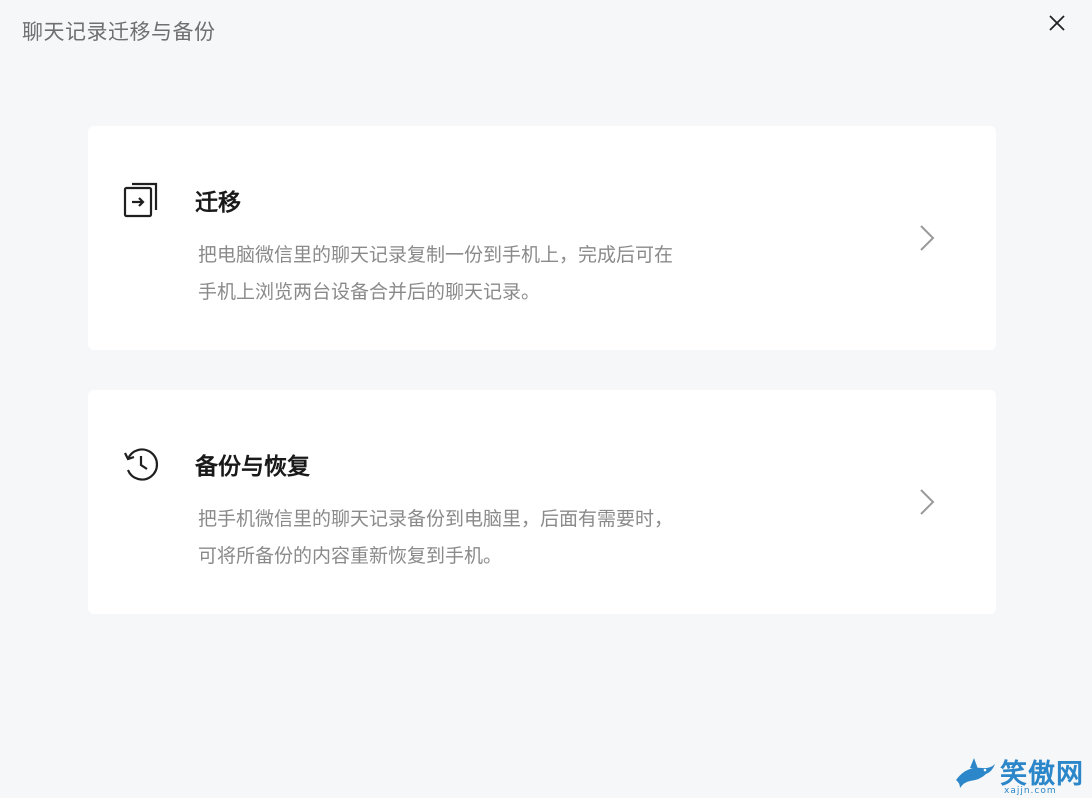  Describe the element at coordinates (119, 32) in the screenshot. I see `window-title: 聊天记录迁移与备份` at that location.